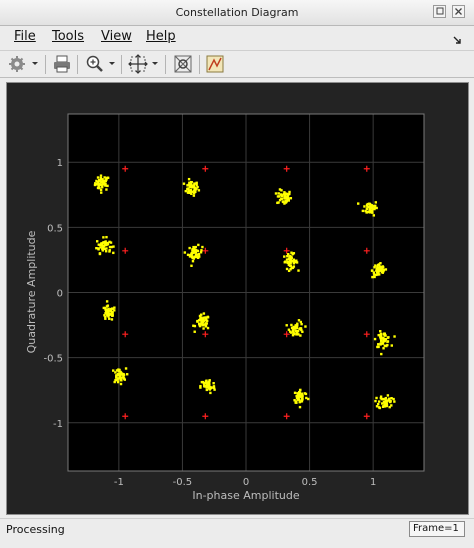 The width and height of the screenshot is (474, 548). Describe the element at coordinates (183, 64) in the screenshot. I see `constellation-button` at that location.